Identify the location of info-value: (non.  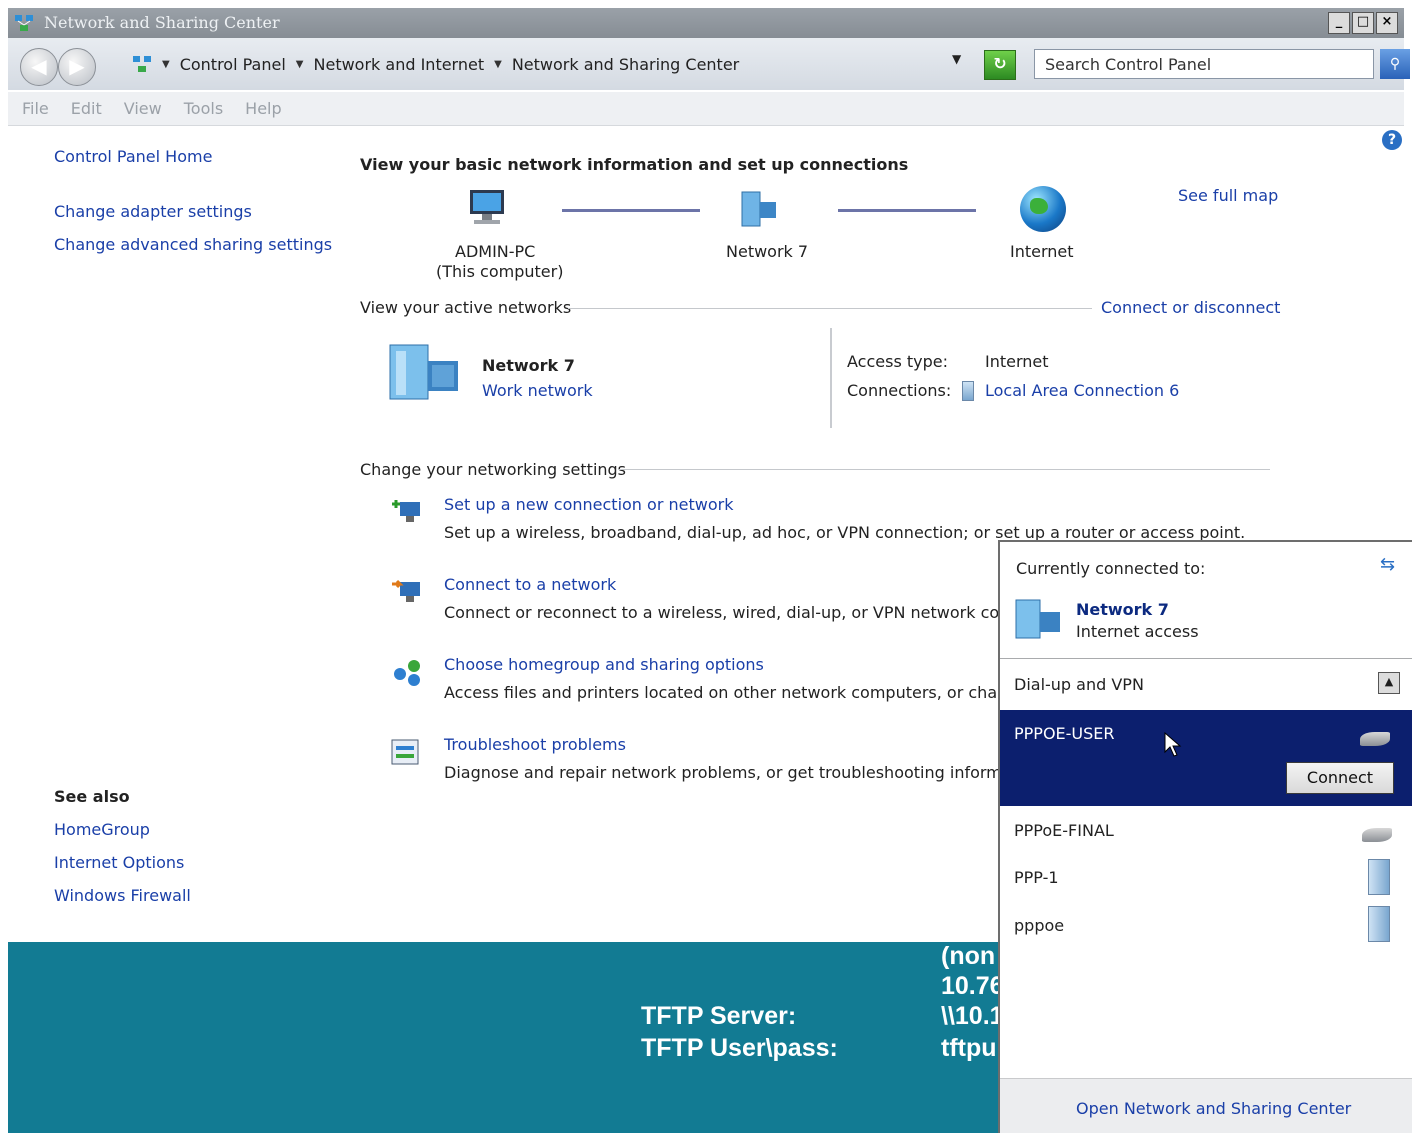
(968, 956).